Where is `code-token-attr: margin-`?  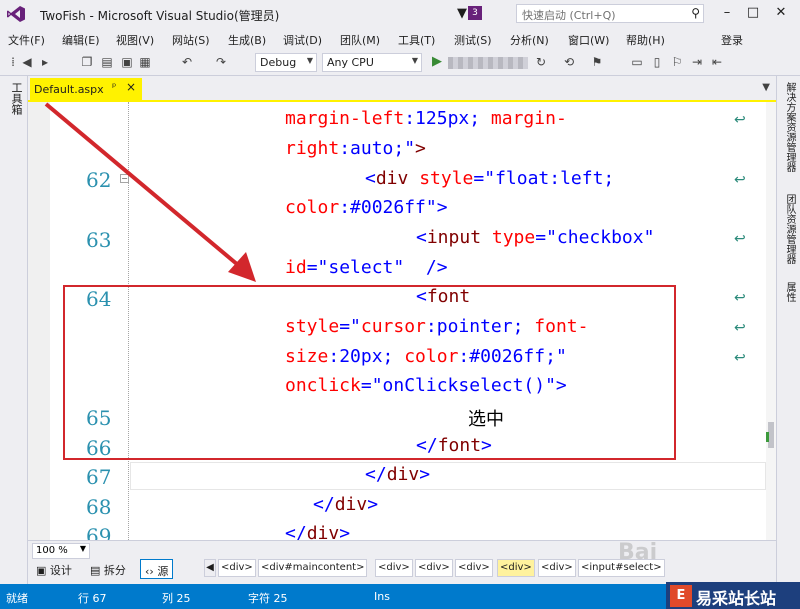
code-token-attr: margin- is located at coordinates (528, 118).